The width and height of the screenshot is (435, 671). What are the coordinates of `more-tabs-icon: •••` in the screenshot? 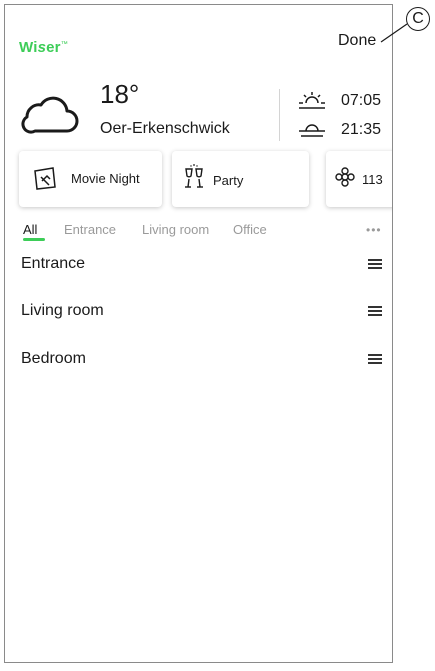 It's located at (374, 230).